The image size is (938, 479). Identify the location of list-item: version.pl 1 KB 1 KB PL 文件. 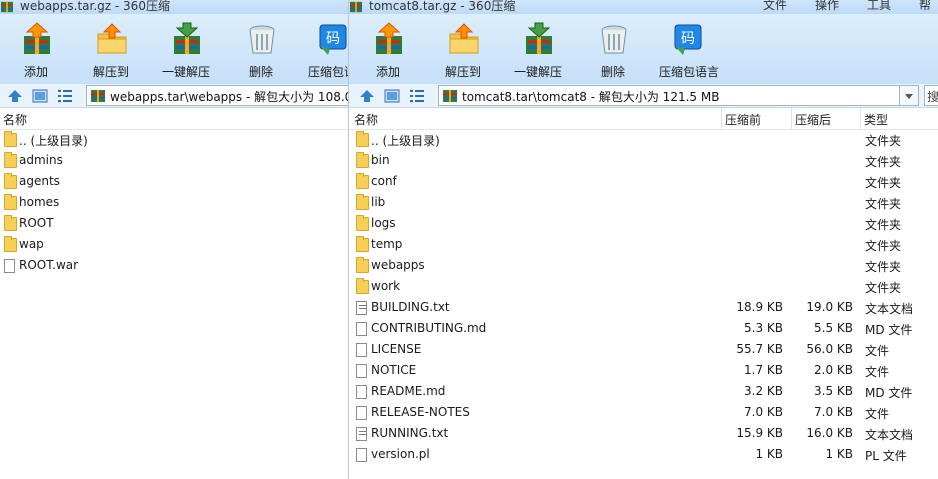
(643, 455).